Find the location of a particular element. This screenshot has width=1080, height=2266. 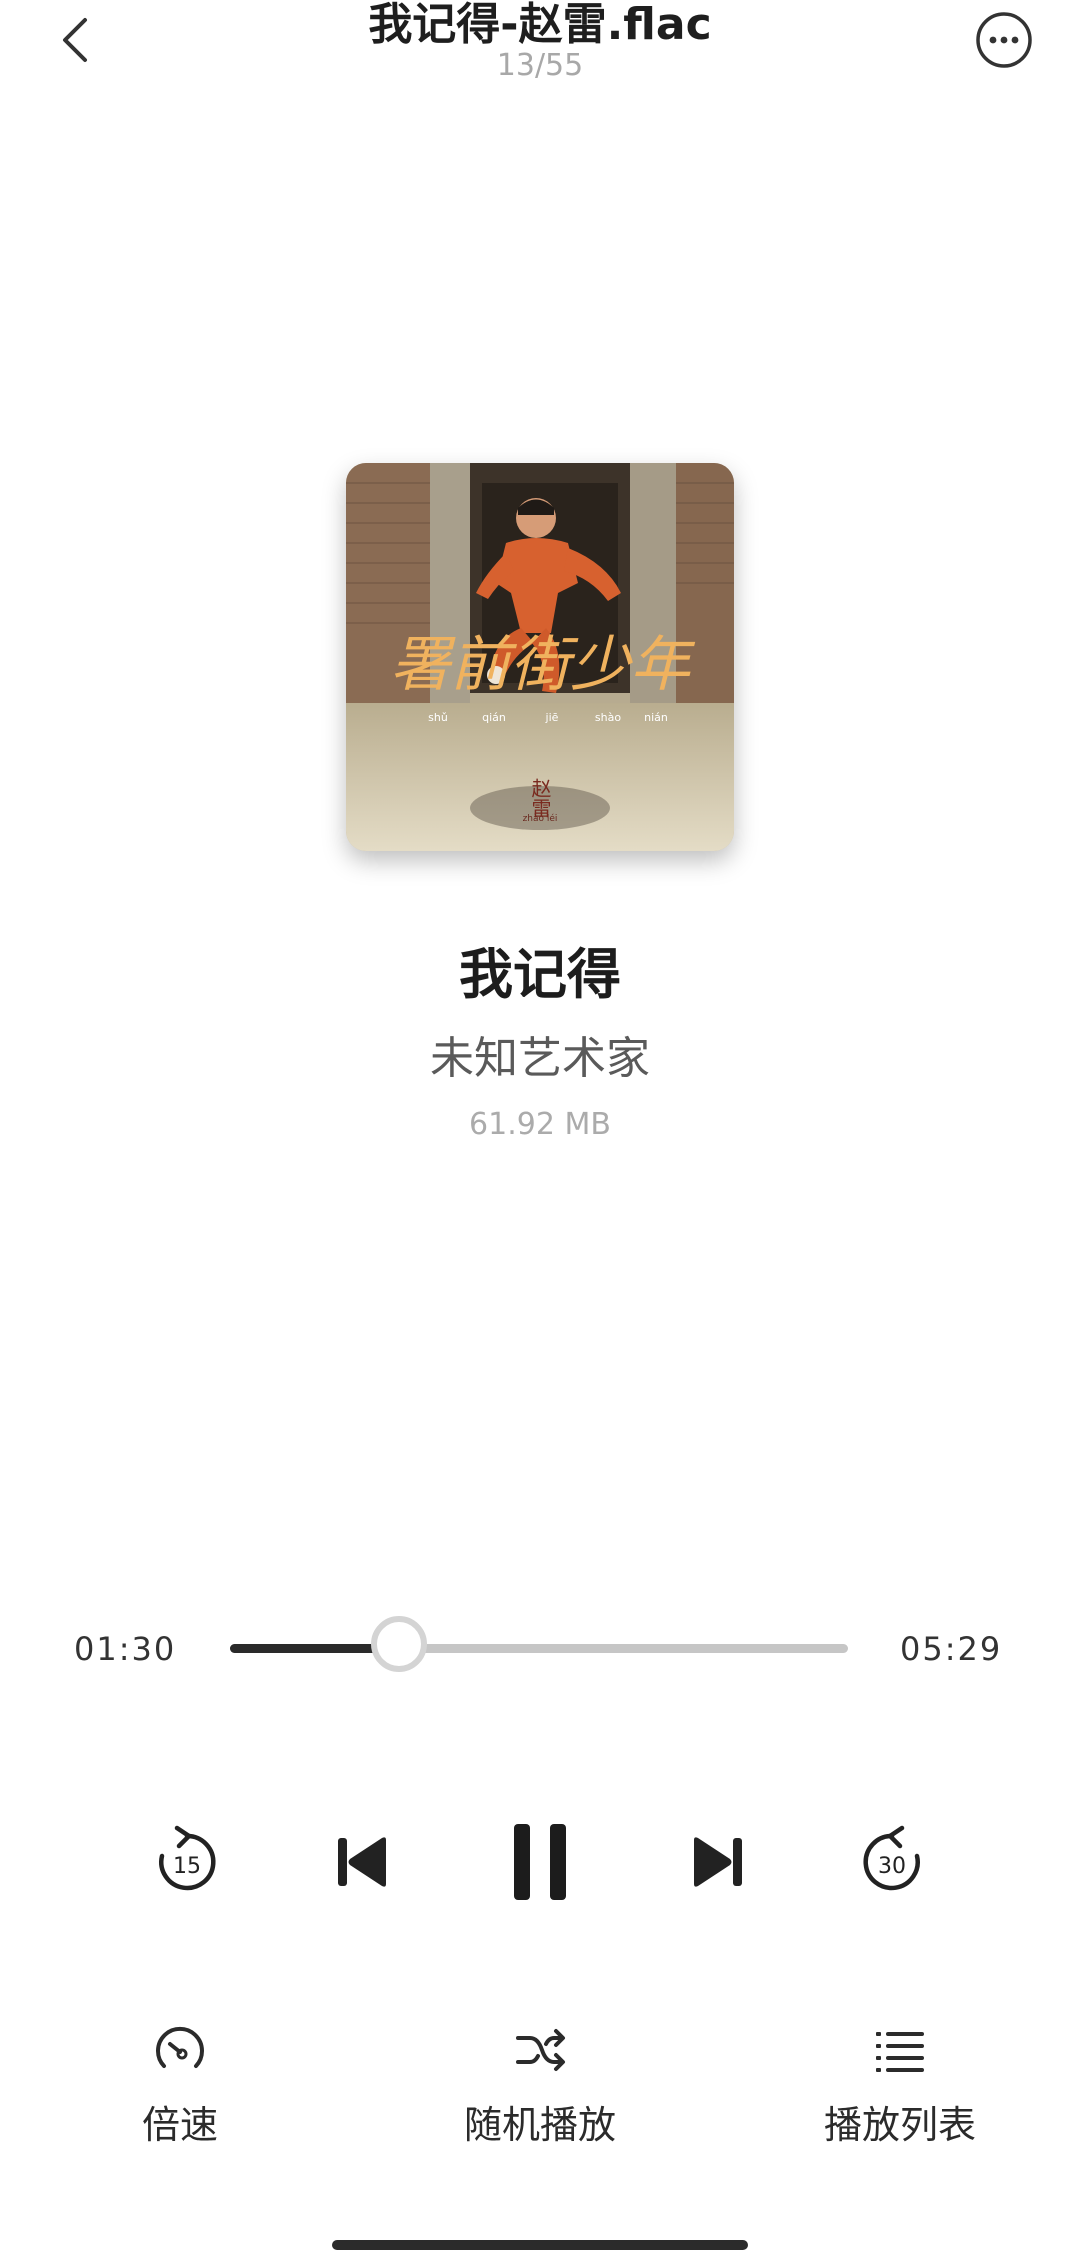

album-pinyin-5: nián is located at coordinates (656, 717).